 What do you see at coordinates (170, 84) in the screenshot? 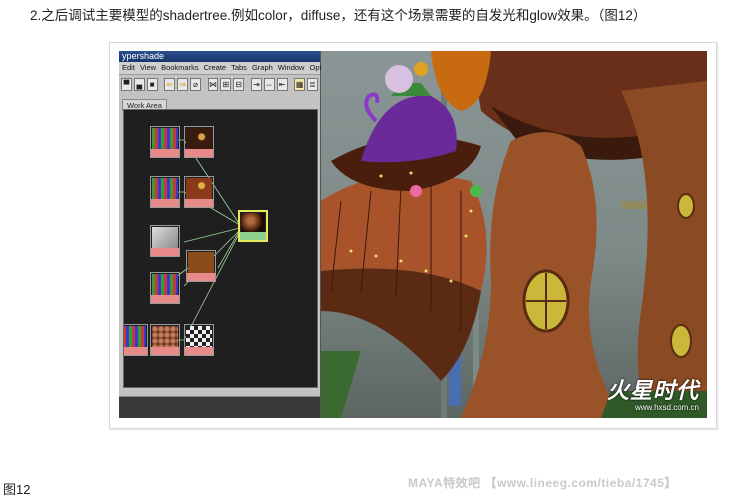
I see `back-arrow-icon: ⇐` at bounding box center [170, 84].